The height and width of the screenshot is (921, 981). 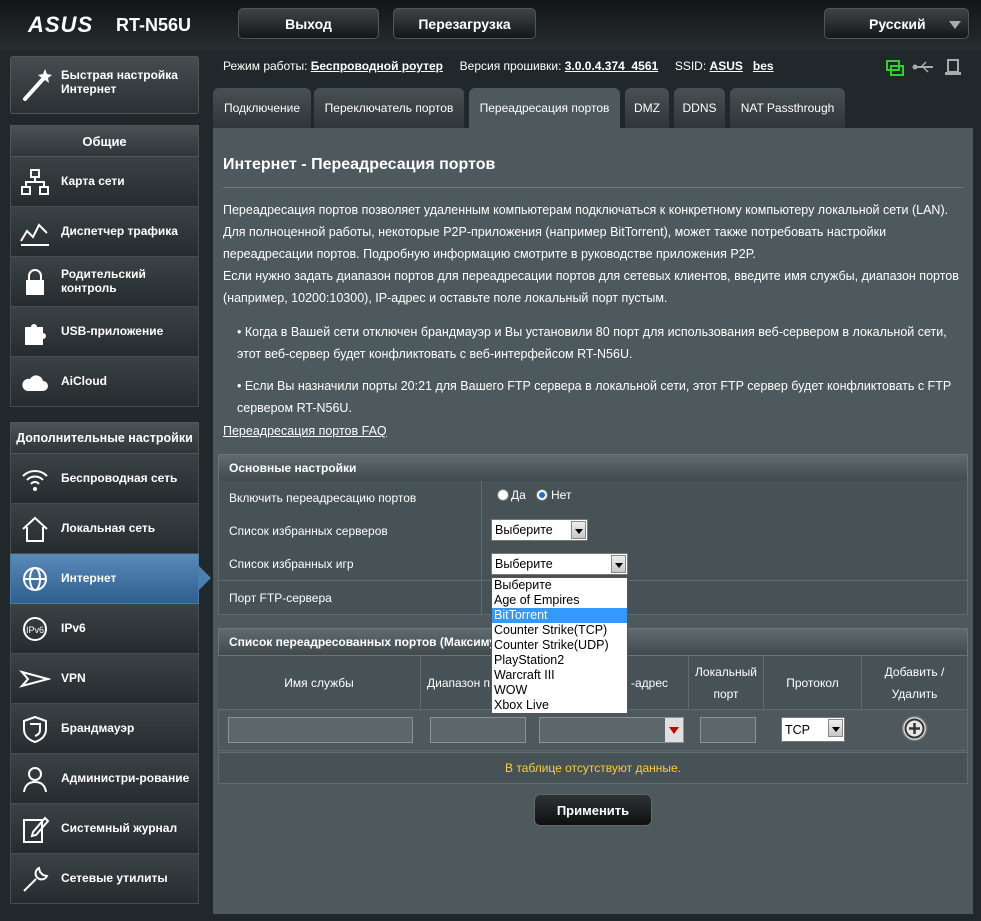 I want to click on sidebar-item-label: Сетевые утилиты, so click(x=114, y=878).